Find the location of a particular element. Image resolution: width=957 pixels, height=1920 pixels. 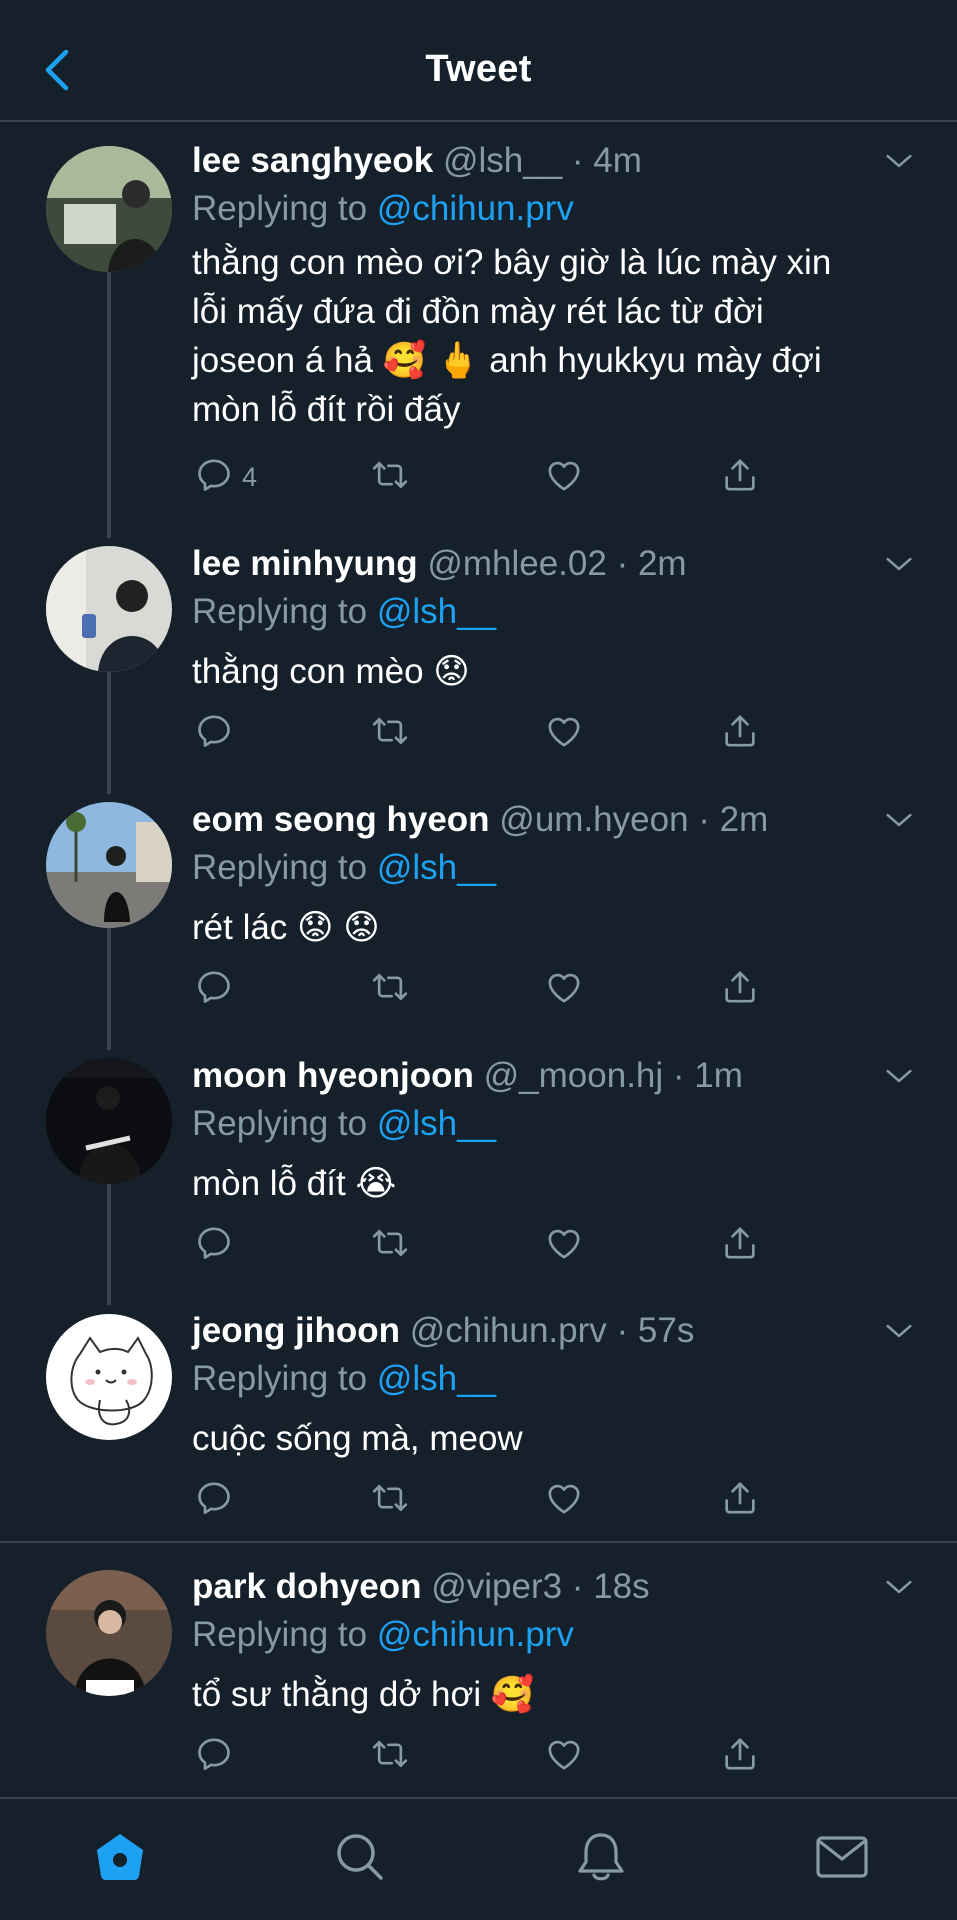

reply-count: 4 is located at coordinates (250, 476).